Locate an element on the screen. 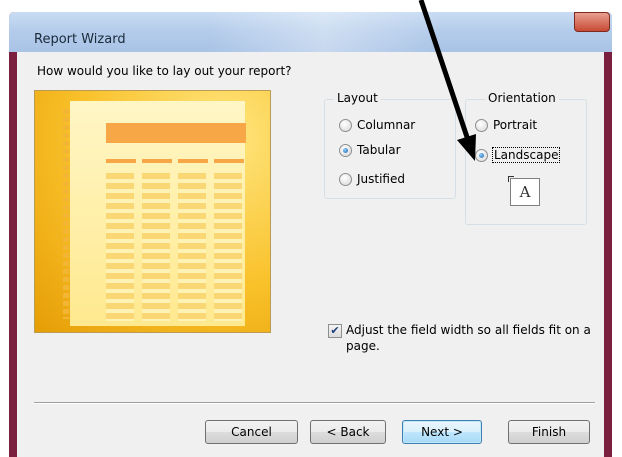  annotation-arrow-head is located at coordinates (466, 147).